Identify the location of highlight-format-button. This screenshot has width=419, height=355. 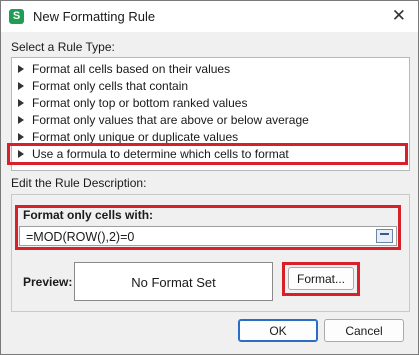
(321, 279).